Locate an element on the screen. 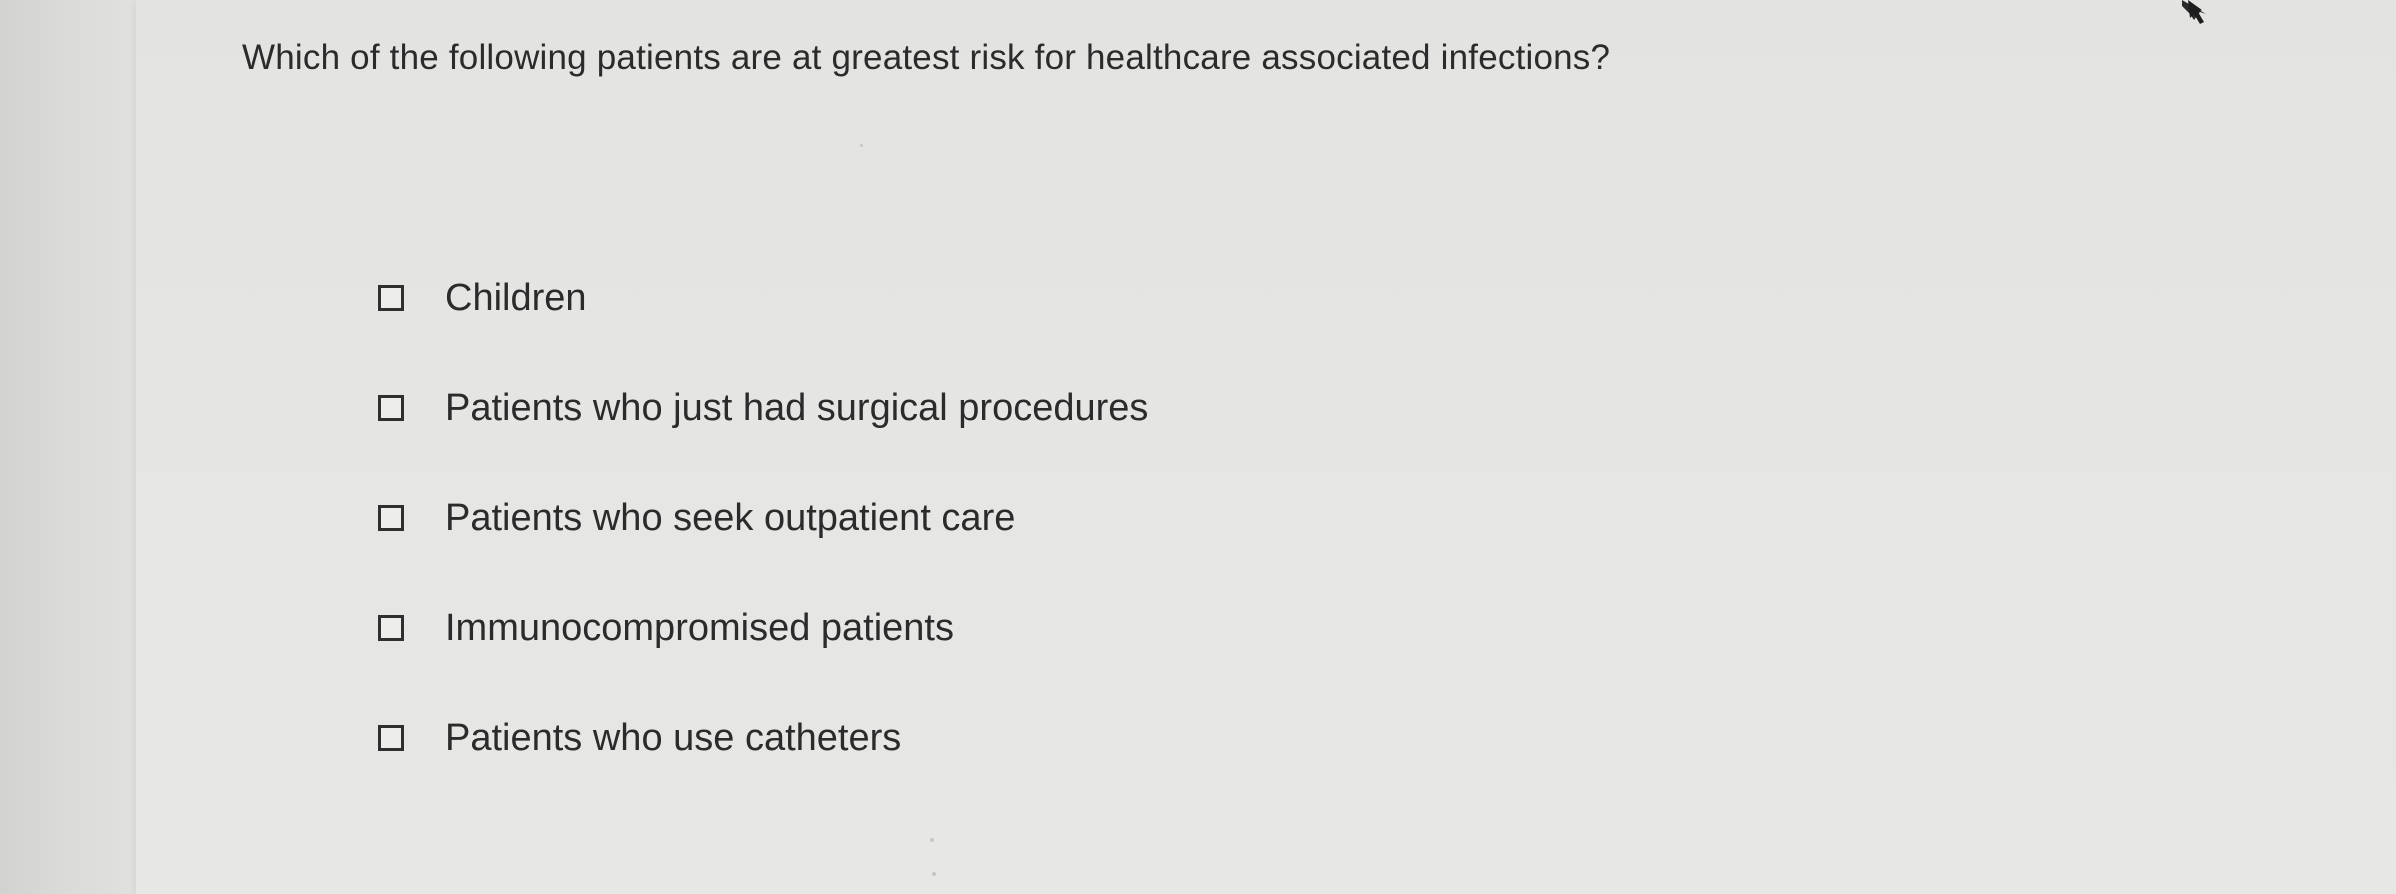 The image size is (2396, 894). answer-option: Immunocompromised patients is located at coordinates (763, 628).